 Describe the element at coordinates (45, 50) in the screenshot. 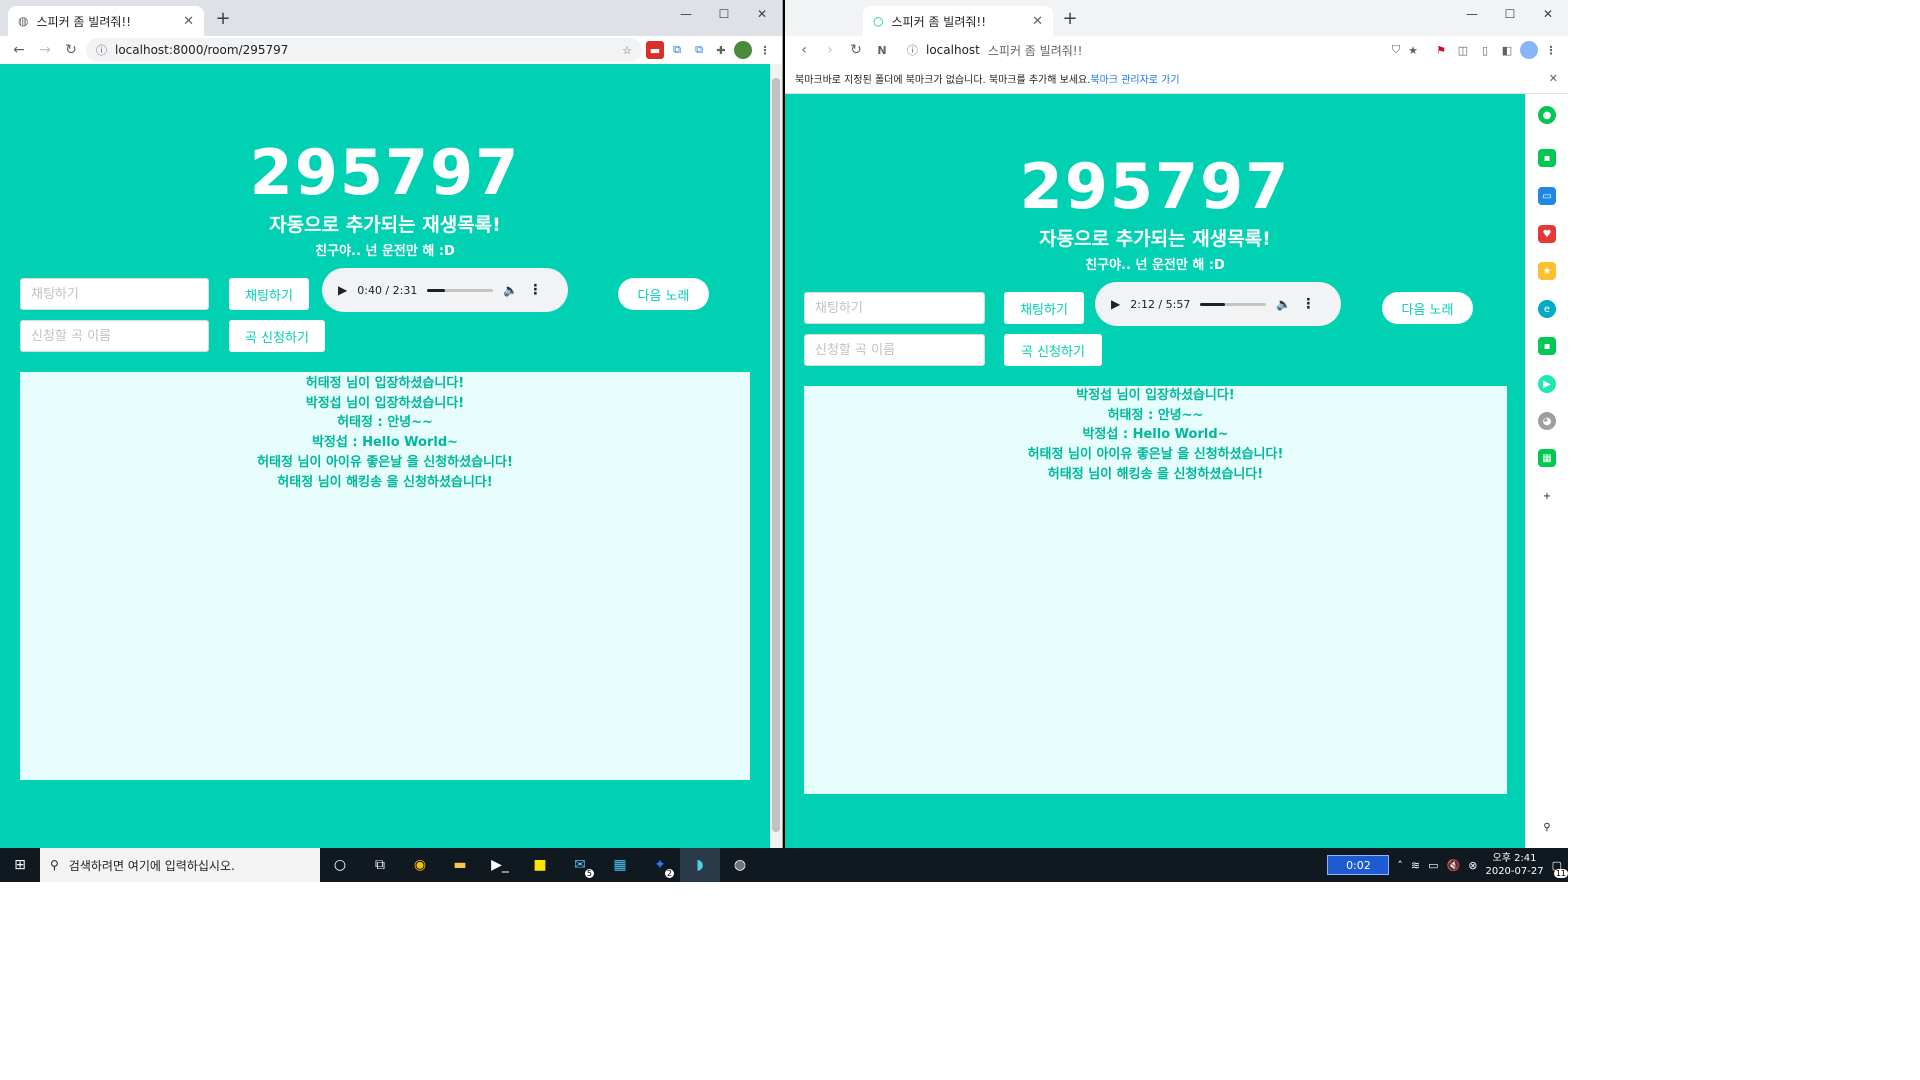

I see `forward-icon: →` at that location.